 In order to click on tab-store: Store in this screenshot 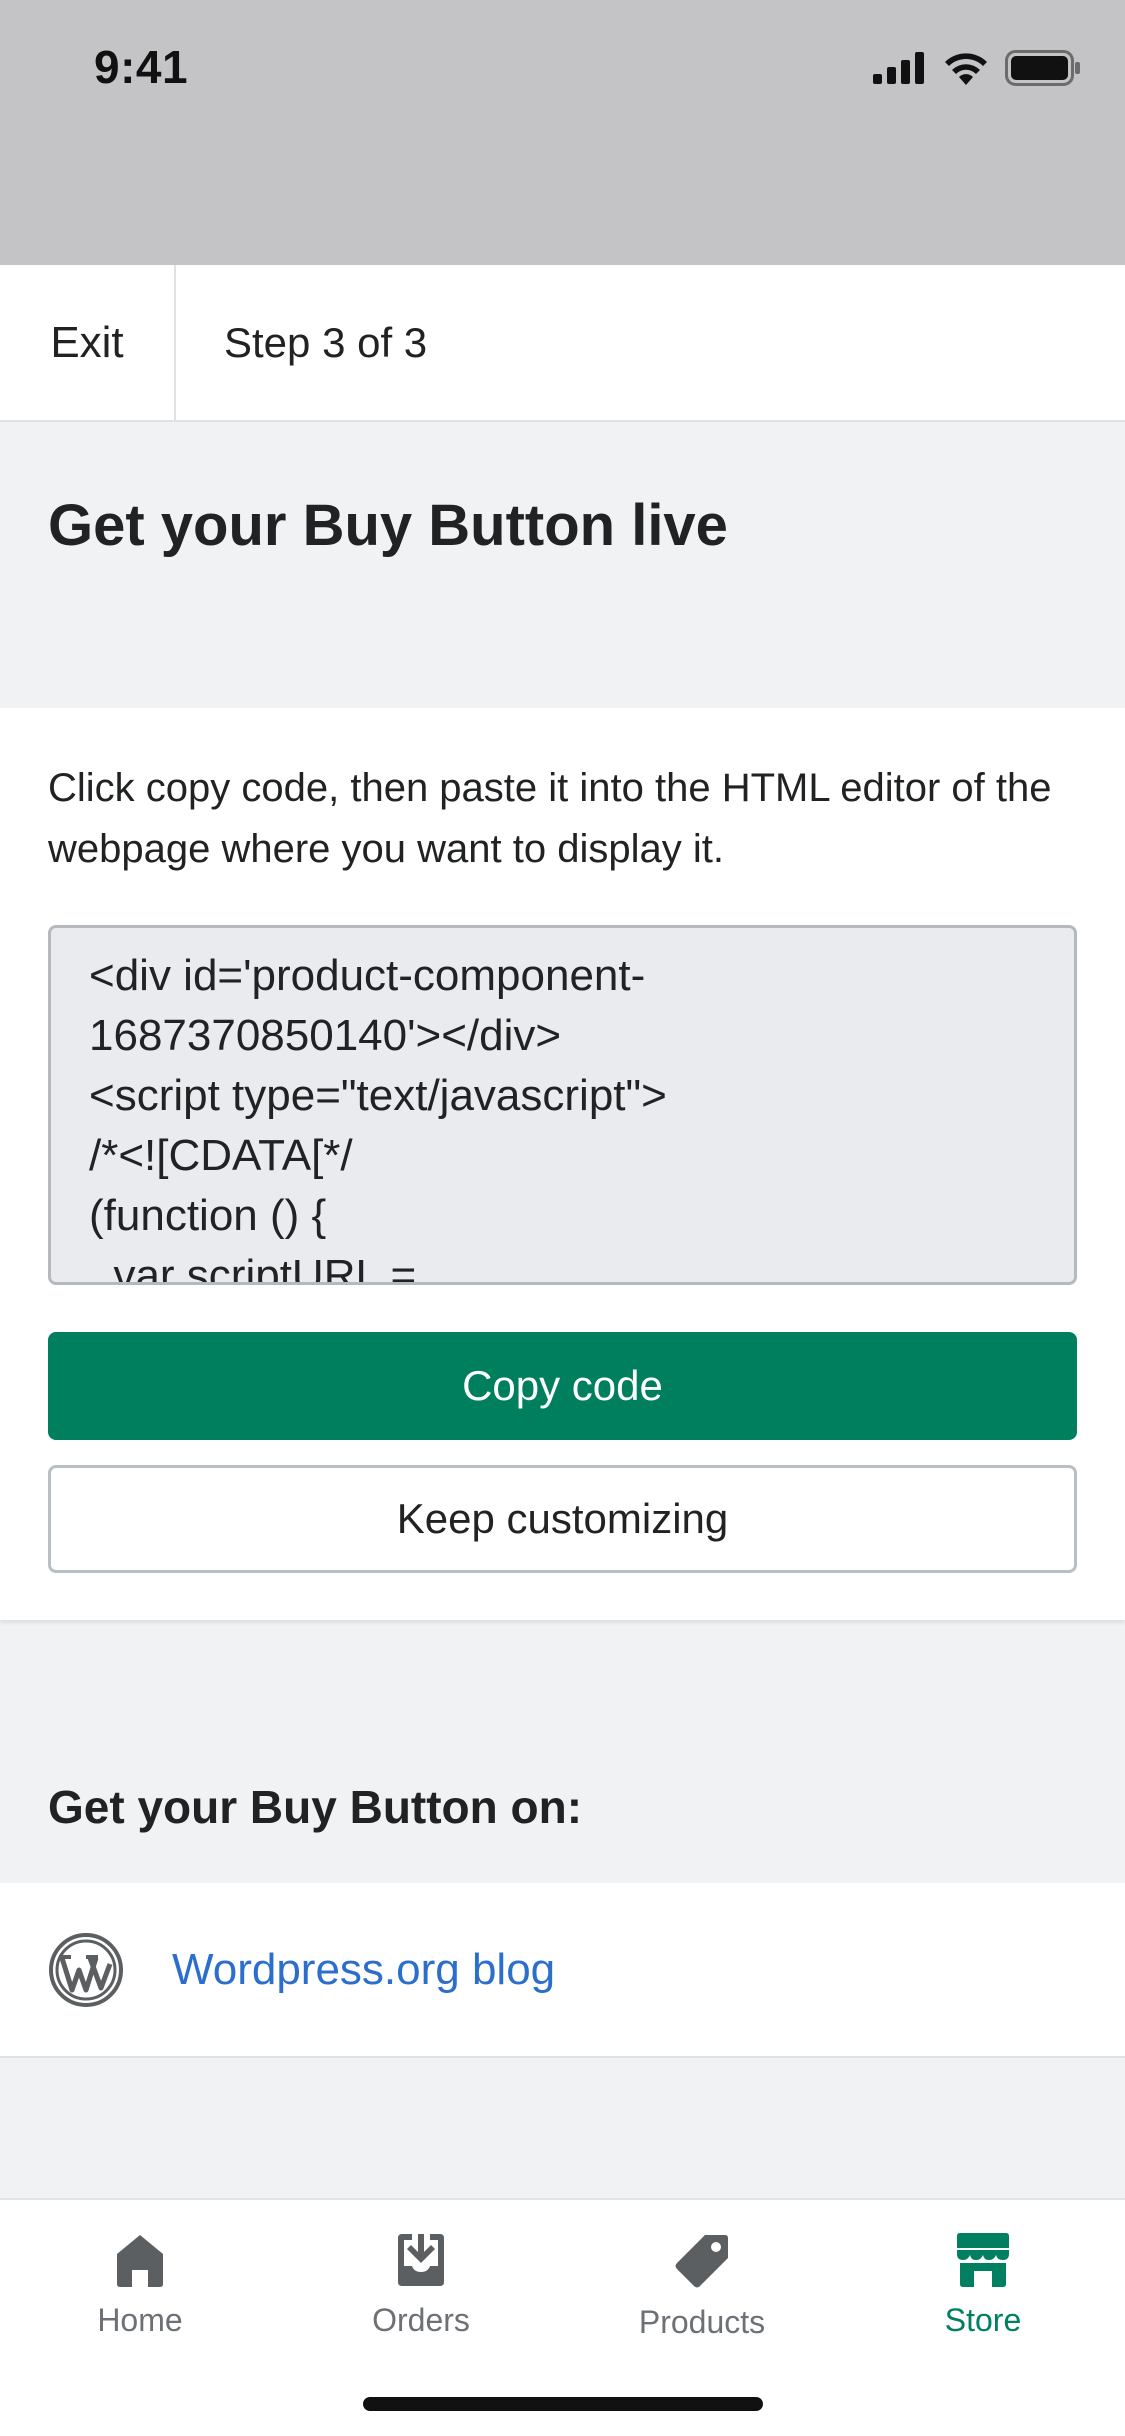, I will do `click(983, 2285)`.